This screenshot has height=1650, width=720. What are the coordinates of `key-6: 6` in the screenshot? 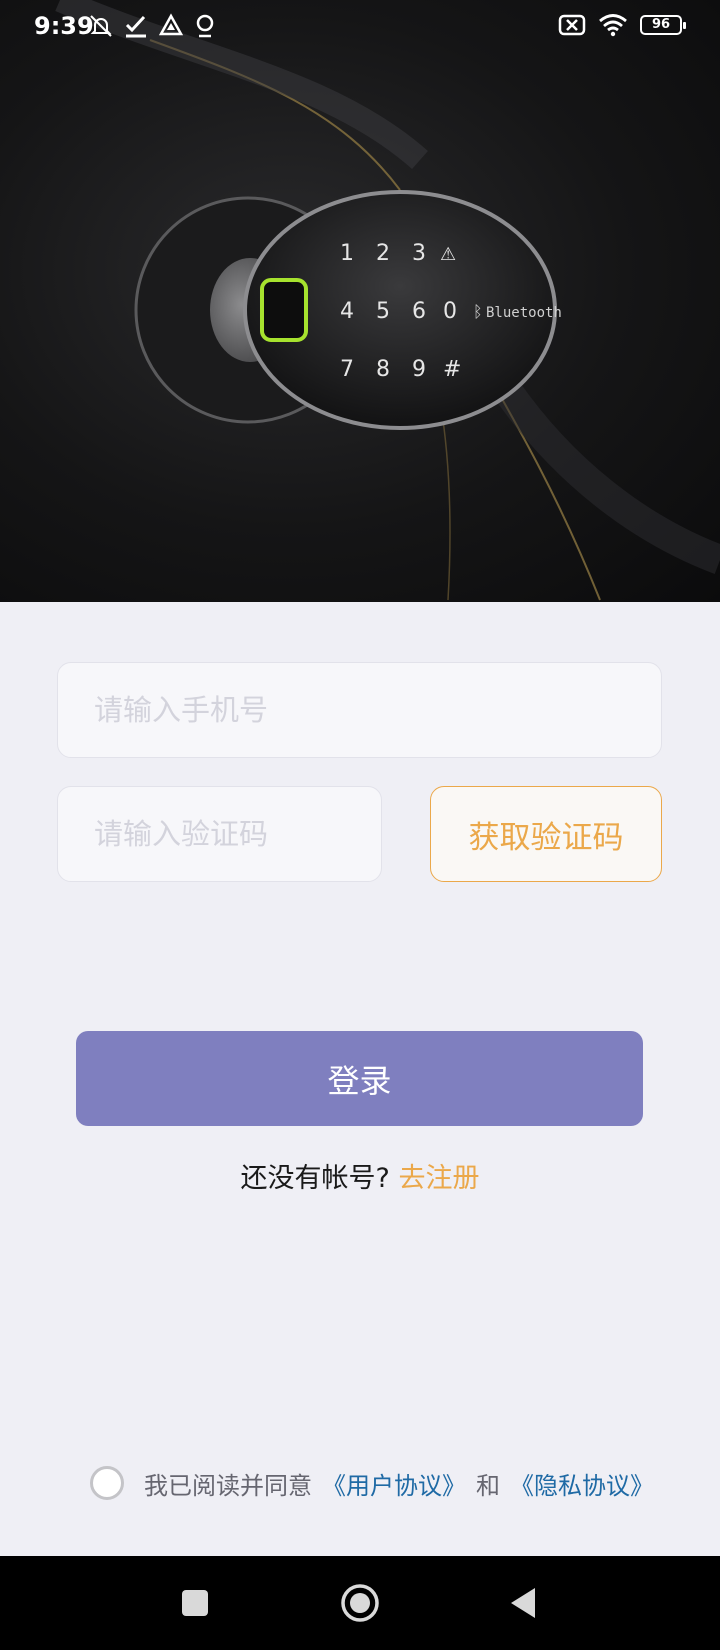 It's located at (419, 311).